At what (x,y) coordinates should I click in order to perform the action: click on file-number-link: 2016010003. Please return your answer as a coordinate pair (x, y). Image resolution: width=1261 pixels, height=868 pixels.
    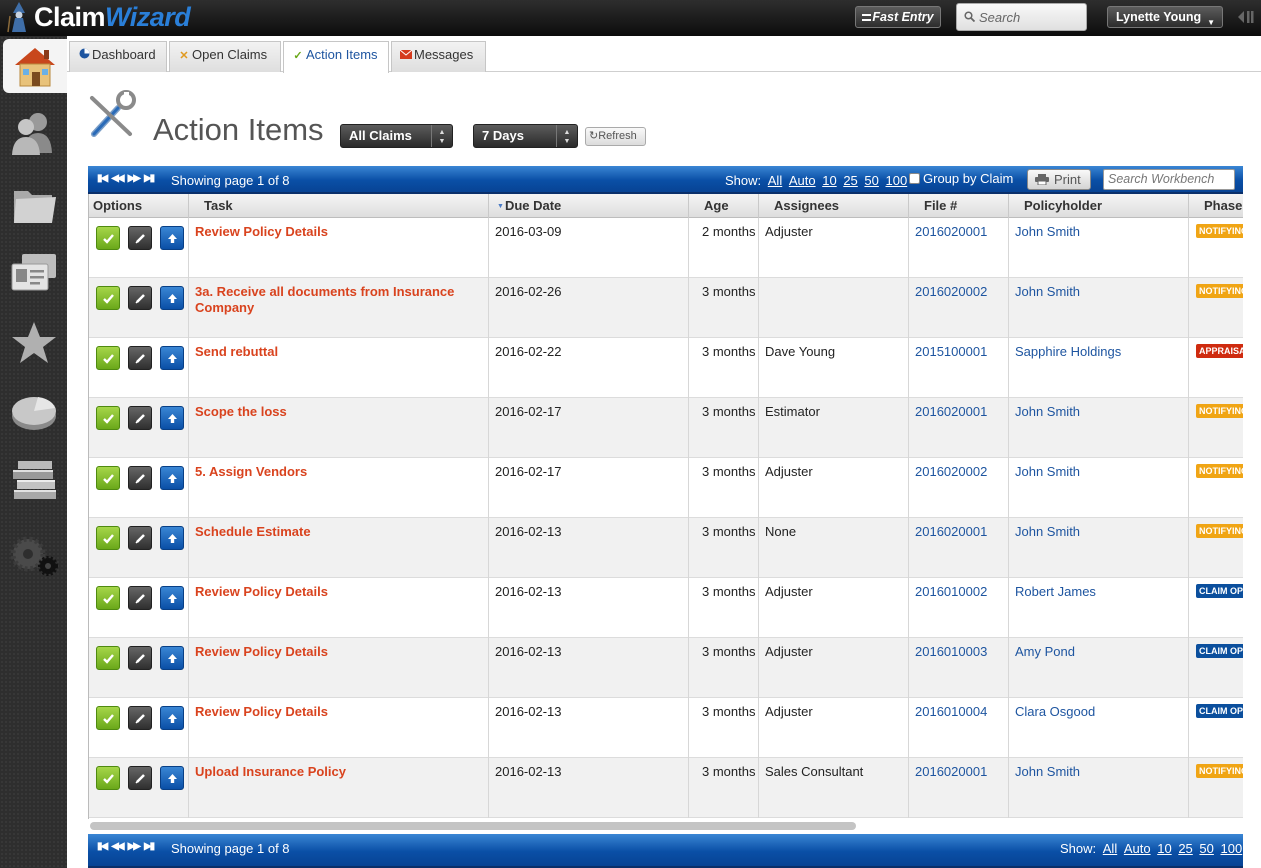
    Looking at the image, I should click on (959, 668).